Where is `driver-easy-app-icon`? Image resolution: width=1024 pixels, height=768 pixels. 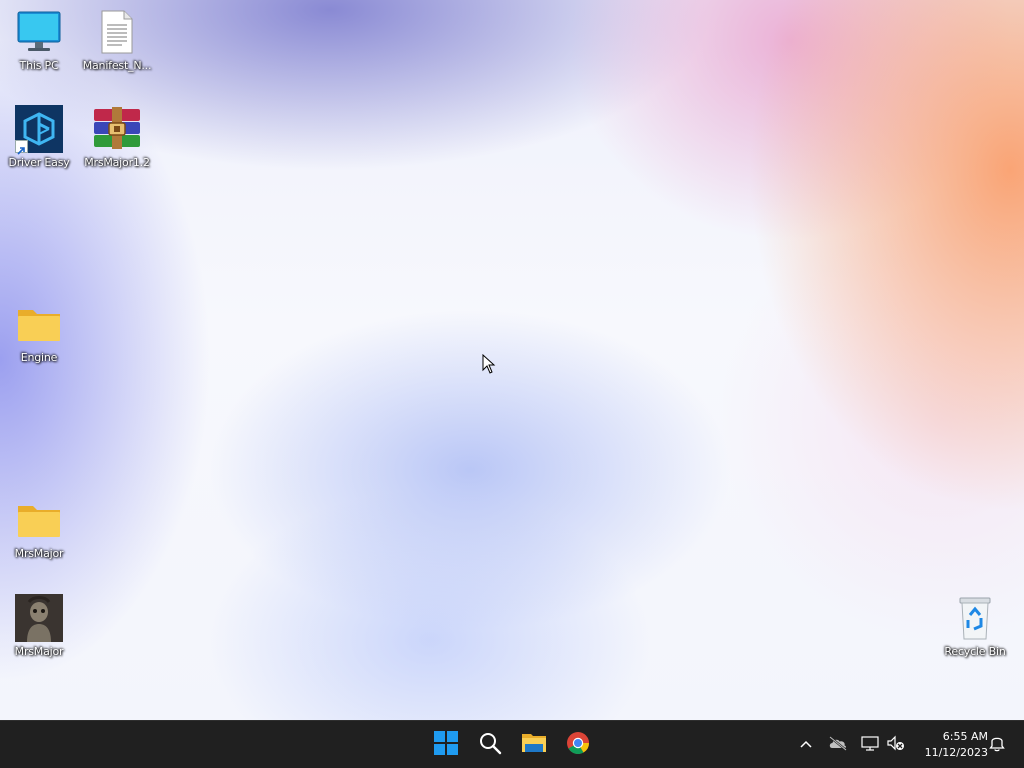
driver-easy-app-icon is located at coordinates (39, 130).